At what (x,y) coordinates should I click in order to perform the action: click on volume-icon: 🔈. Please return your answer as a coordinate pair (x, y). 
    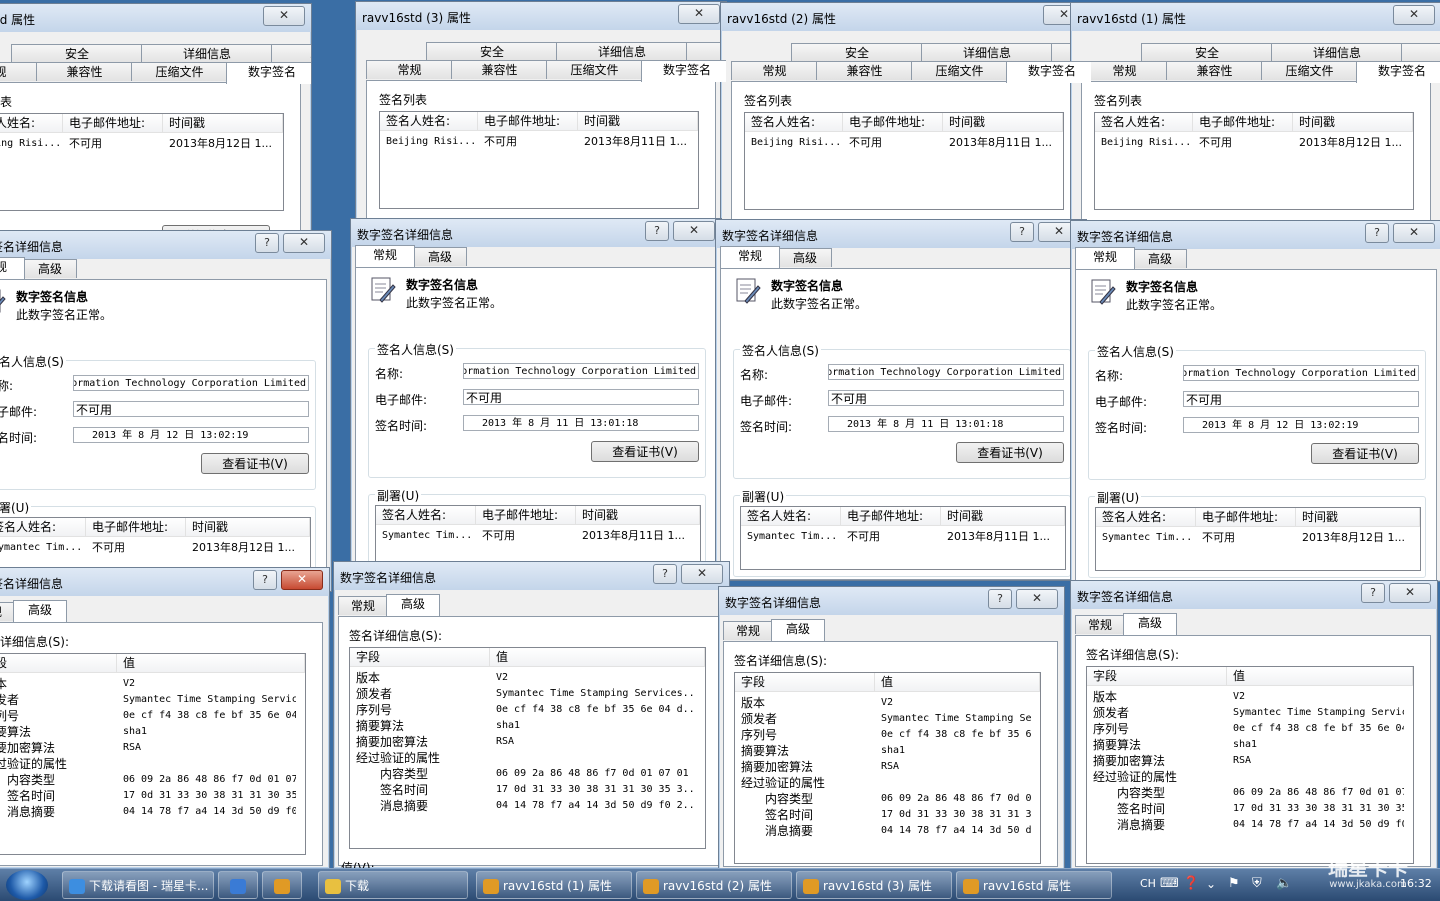
    Looking at the image, I should click on (1284, 884).